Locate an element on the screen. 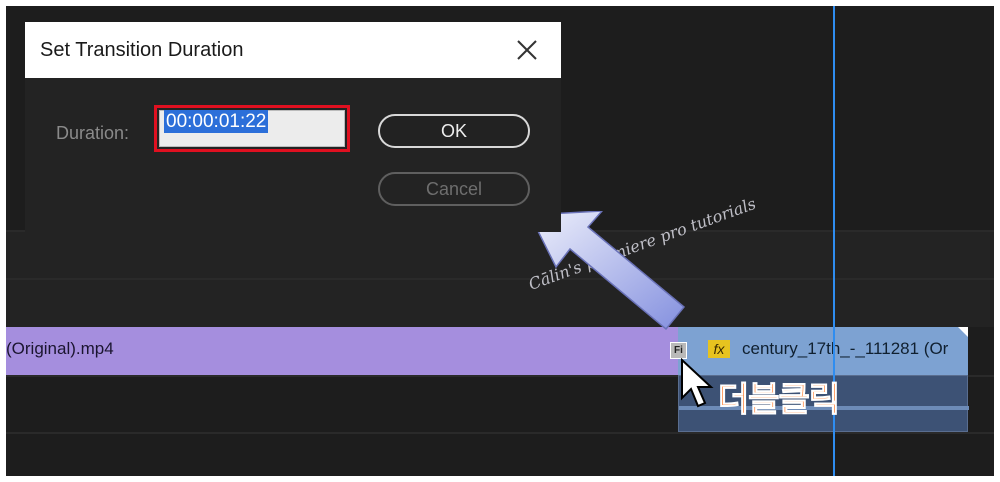 The height and width of the screenshot is (482, 1000). close-icon is located at coordinates (527, 50).